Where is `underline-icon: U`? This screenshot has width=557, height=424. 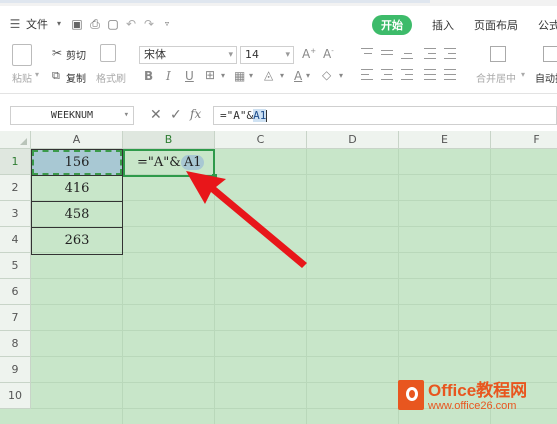 underline-icon: U is located at coordinates (189, 76).